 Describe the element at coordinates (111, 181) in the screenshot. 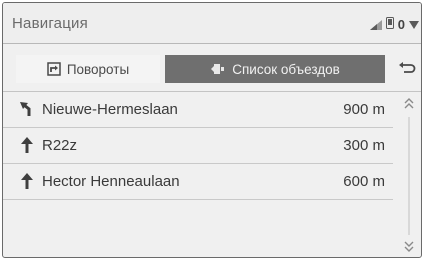

I see `street-name: Hector Henneaulaan` at that location.